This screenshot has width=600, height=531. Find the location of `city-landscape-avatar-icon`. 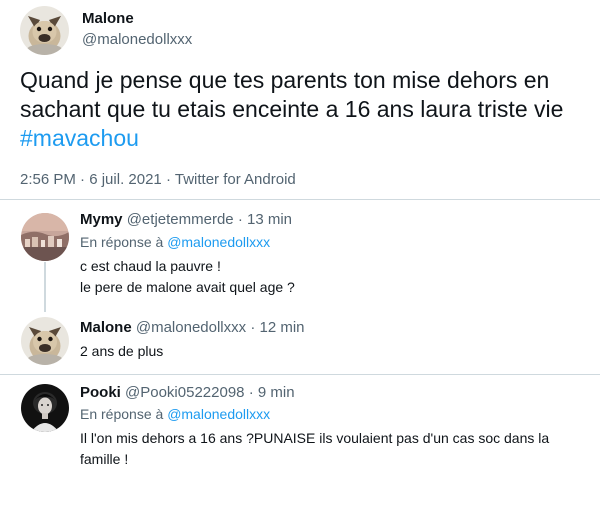

city-landscape-avatar-icon is located at coordinates (45, 237).